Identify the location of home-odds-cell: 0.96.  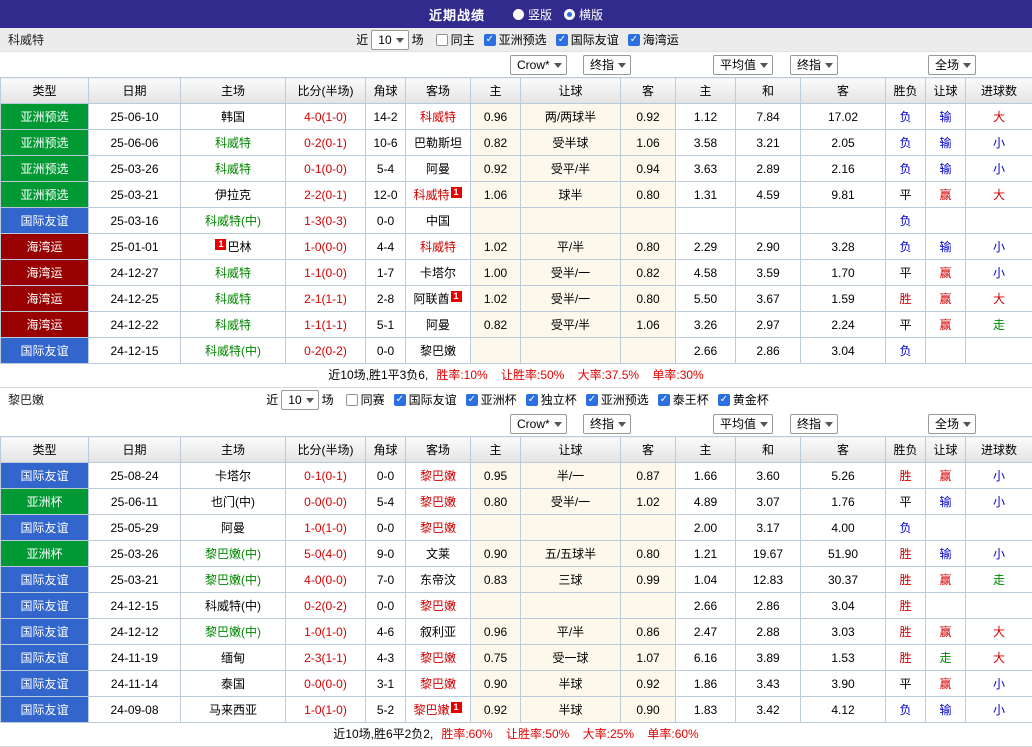
(496, 632).